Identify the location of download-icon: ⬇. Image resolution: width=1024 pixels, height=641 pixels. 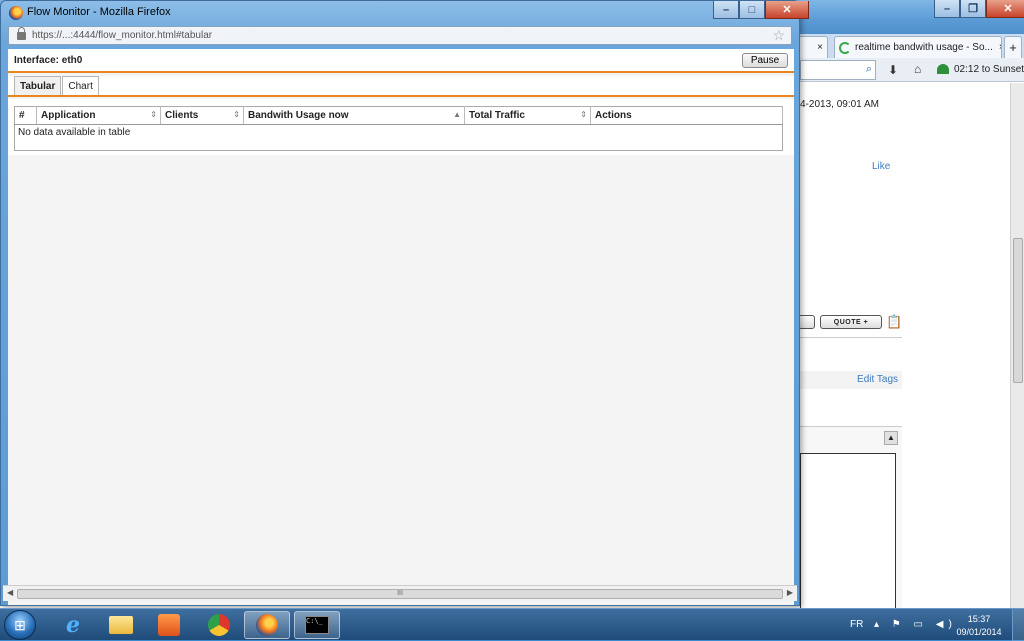
(893, 70).